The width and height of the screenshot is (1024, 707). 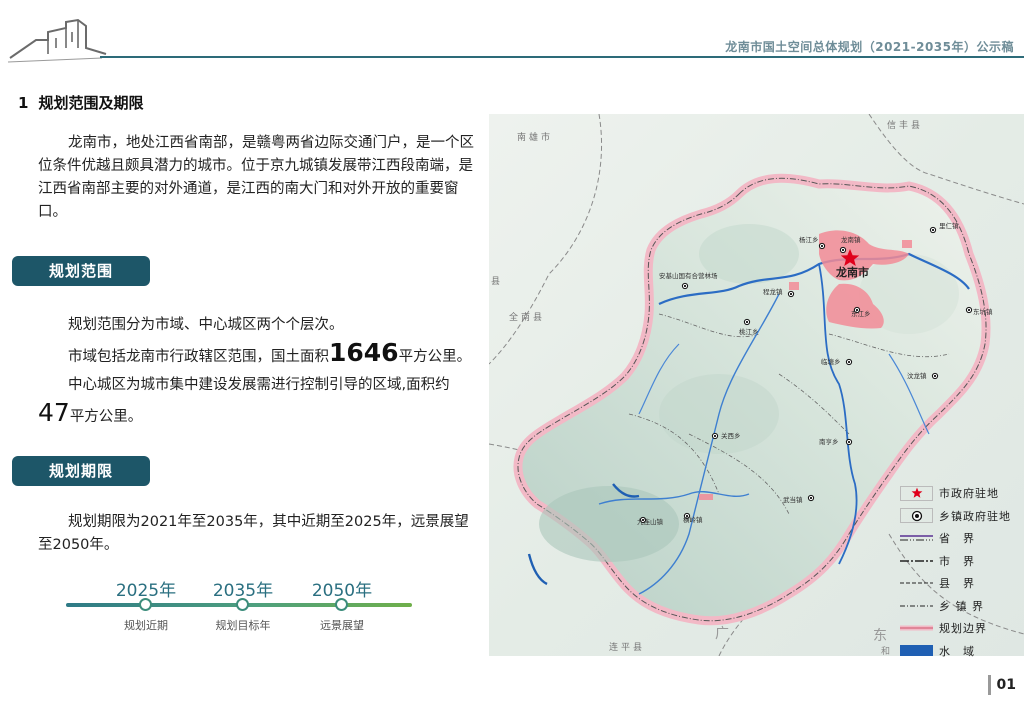 What do you see at coordinates (869, 47) in the screenshot?
I see `document-title: 龙南市国土空间总体规划（2021-2035年）公示稿` at bounding box center [869, 47].